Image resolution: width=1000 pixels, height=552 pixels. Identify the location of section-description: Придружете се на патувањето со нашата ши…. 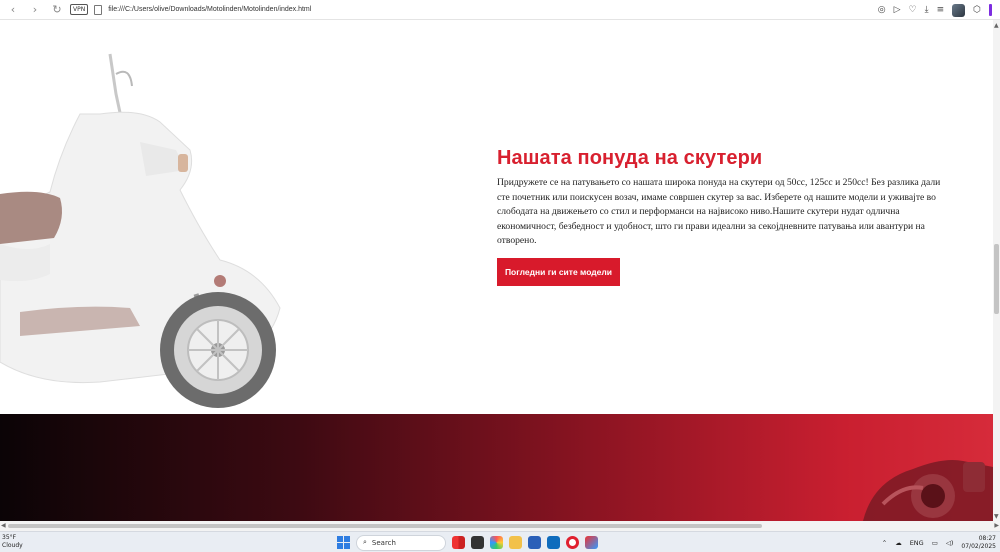
(719, 211).